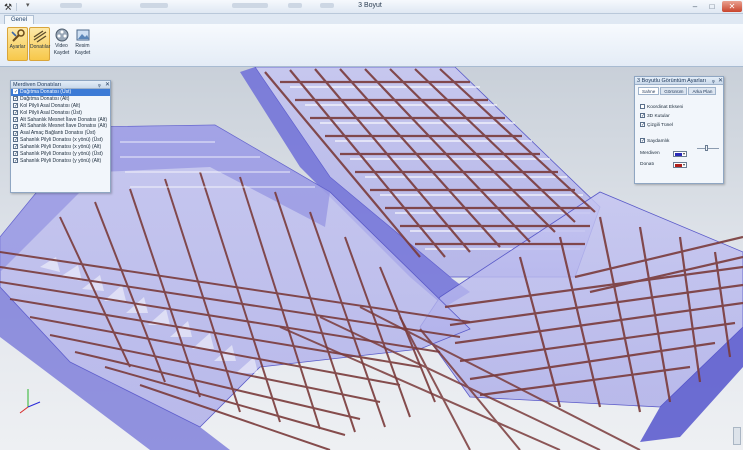 The image size is (743, 450). I want to click on maximize-button: □, so click(712, 6).